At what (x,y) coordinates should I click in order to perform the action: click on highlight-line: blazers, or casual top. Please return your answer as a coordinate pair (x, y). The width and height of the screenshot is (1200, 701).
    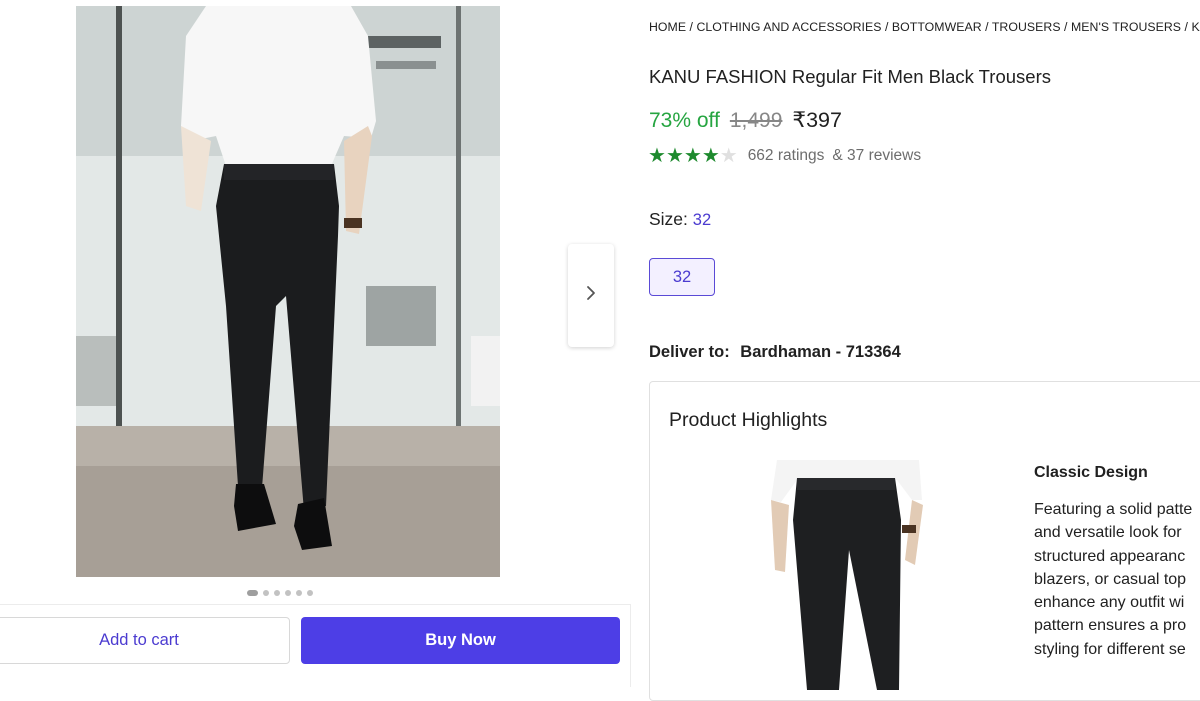
    Looking at the image, I should click on (1110, 579).